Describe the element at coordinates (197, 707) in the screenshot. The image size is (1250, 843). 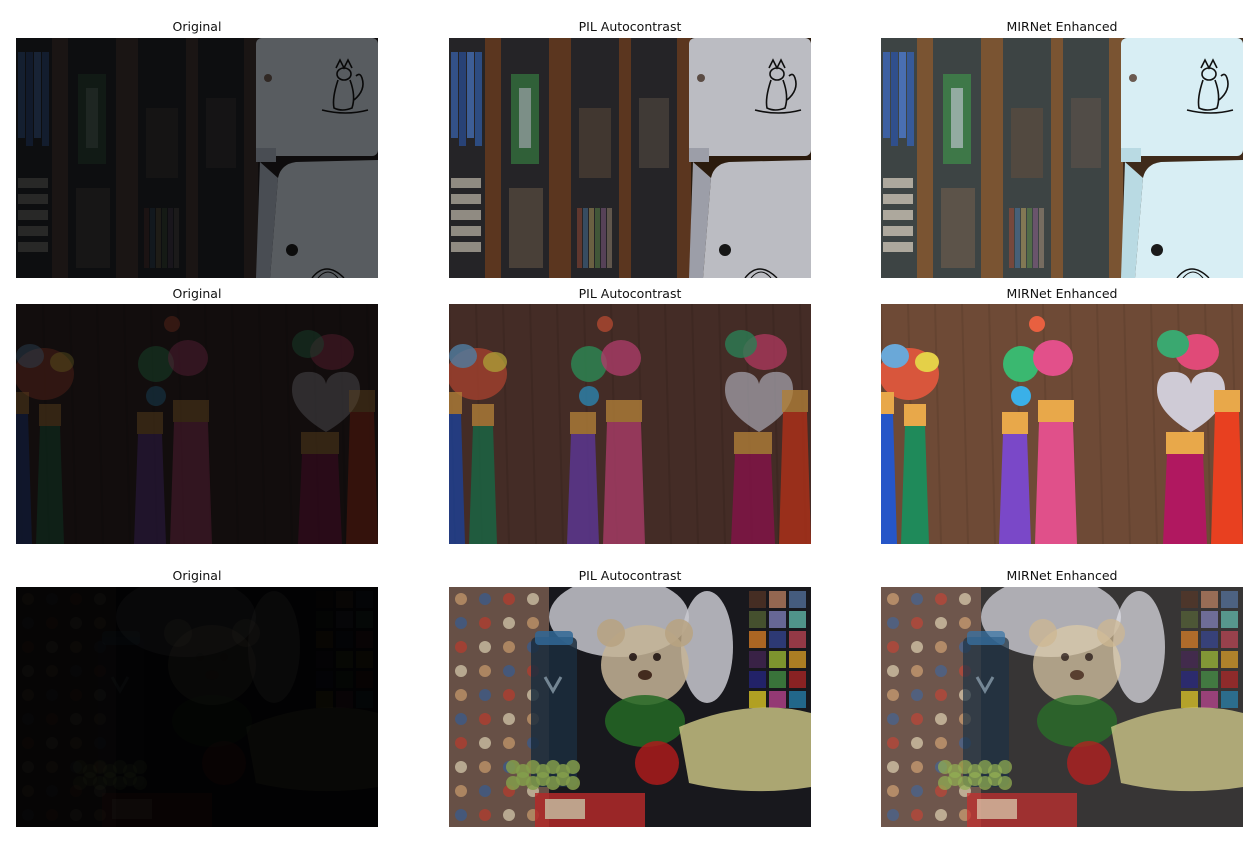
I see `teddy-bear-photo-original` at that location.